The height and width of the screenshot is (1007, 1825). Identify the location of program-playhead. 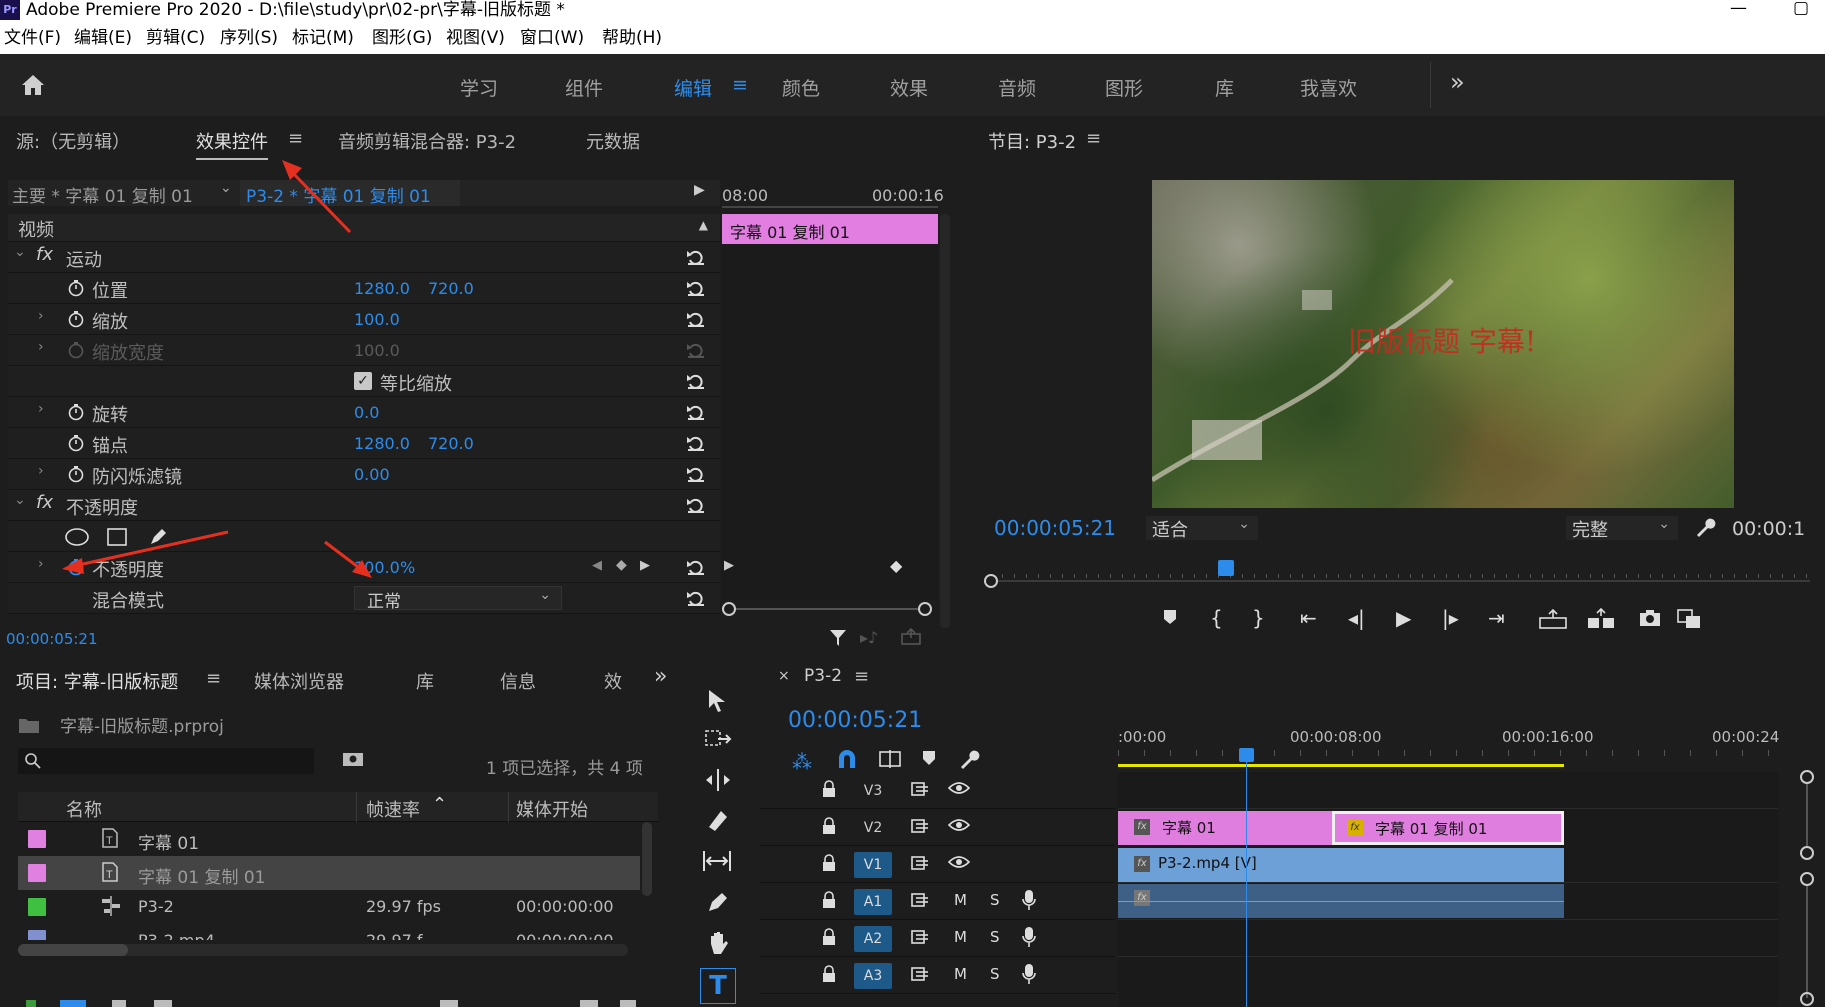
(1226, 568).